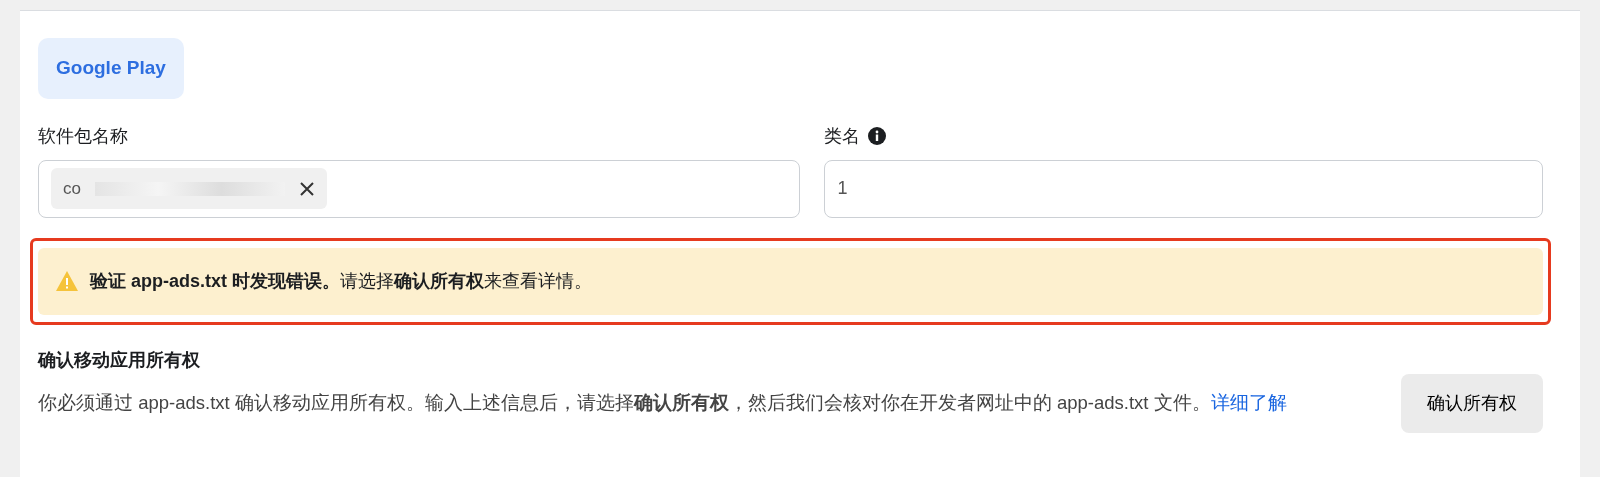  Describe the element at coordinates (72, 188) in the screenshot. I see `chip-text: co` at that location.